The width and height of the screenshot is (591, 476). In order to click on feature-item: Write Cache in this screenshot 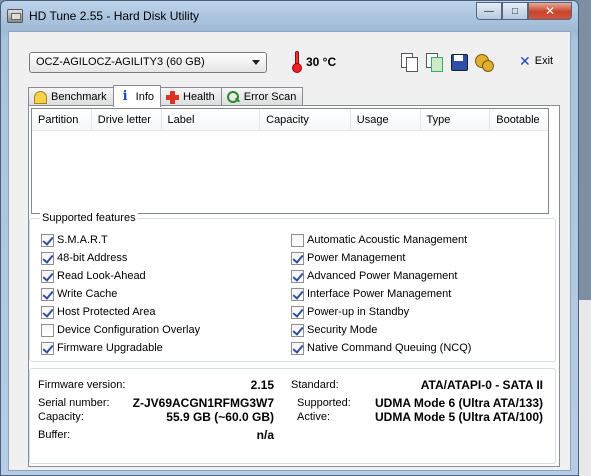, I will do `click(120, 294)`.